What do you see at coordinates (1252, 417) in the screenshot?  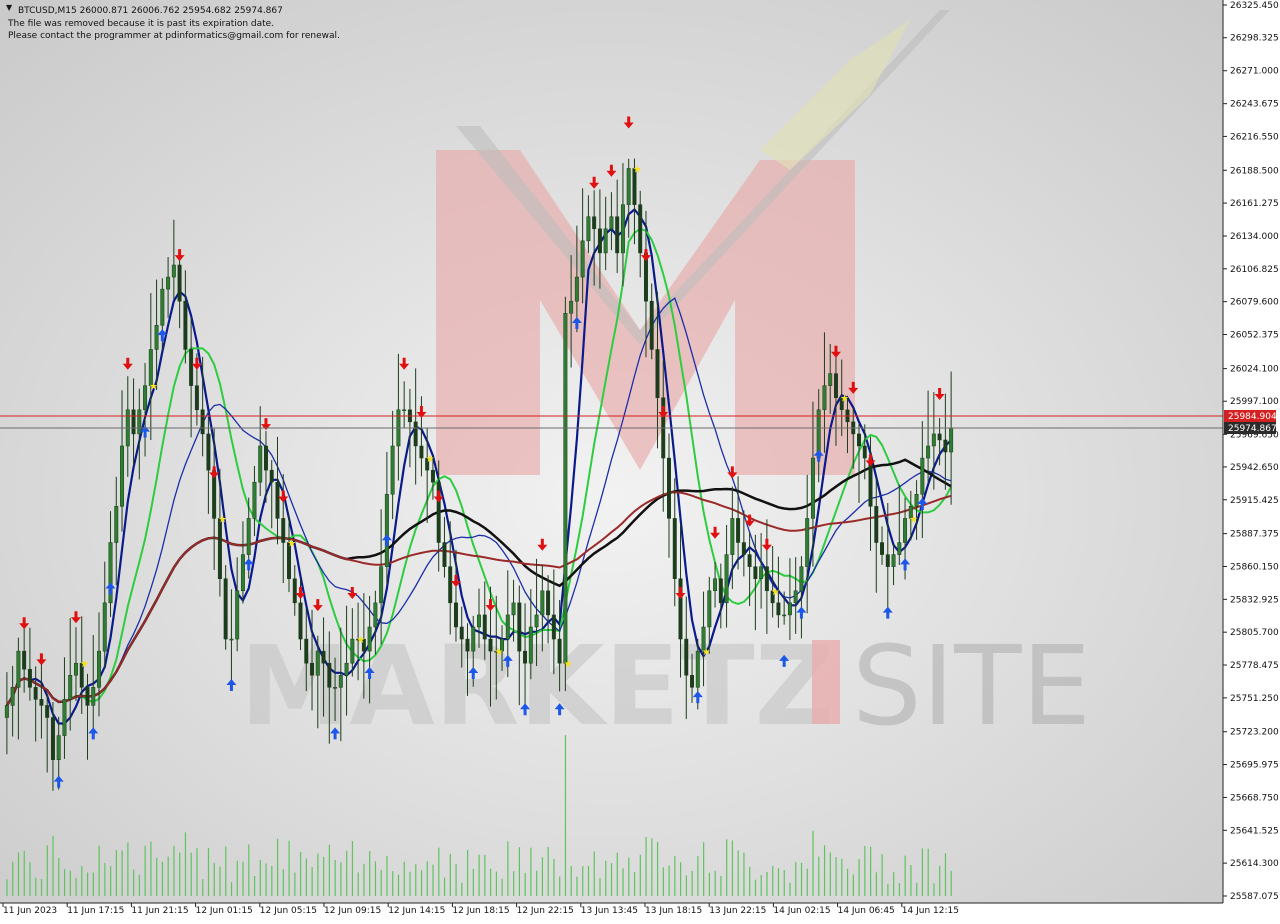 I see `bid-price-label: 25984.904` at bounding box center [1252, 417].